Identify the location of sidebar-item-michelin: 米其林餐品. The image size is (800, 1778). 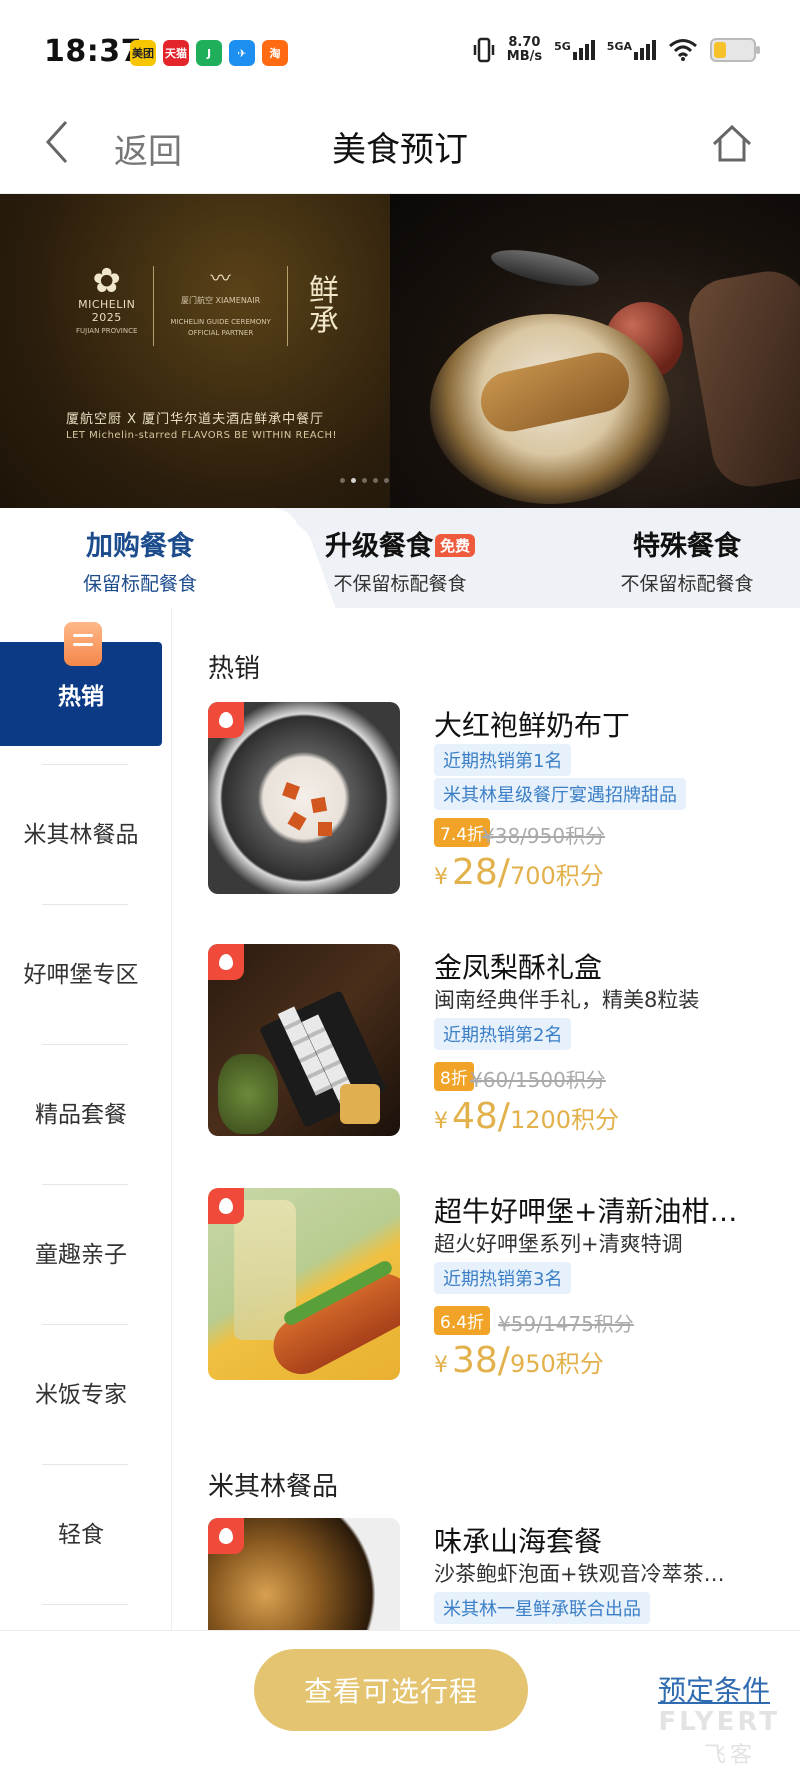
(81, 832).